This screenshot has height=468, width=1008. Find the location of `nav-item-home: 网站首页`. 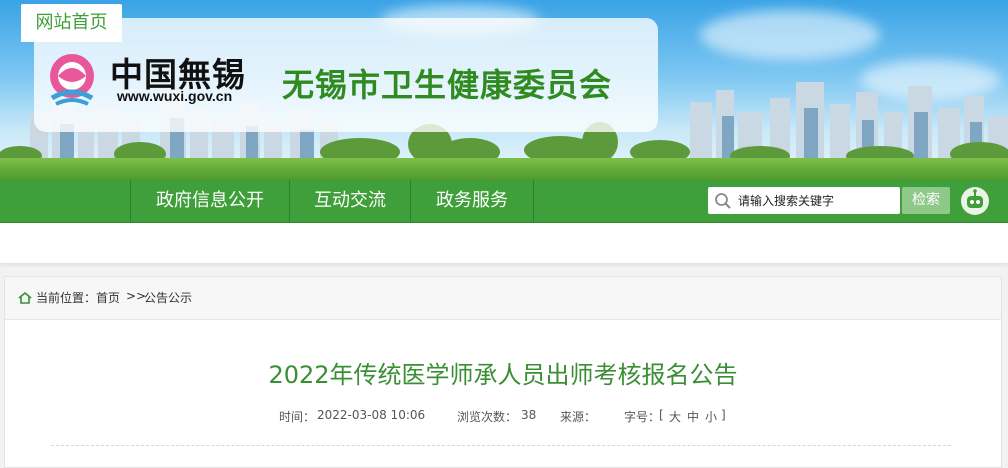

nav-item-home: 网站首页 is located at coordinates (71, 23).